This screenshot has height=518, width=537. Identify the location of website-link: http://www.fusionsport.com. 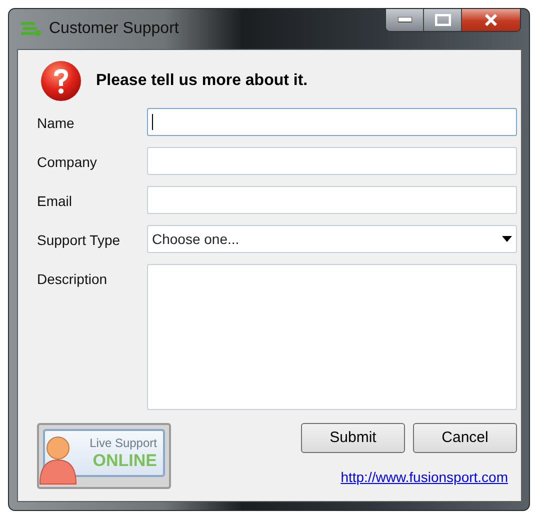
(424, 477).